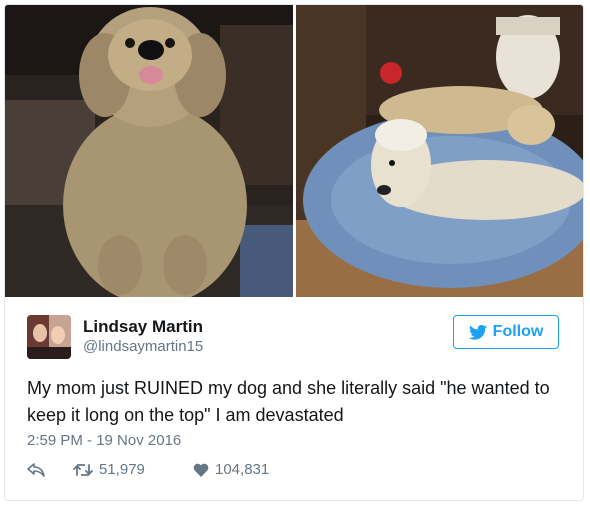 This screenshot has width=590, height=509. I want to click on author-handle: @lindsaymartin15, so click(143, 346).